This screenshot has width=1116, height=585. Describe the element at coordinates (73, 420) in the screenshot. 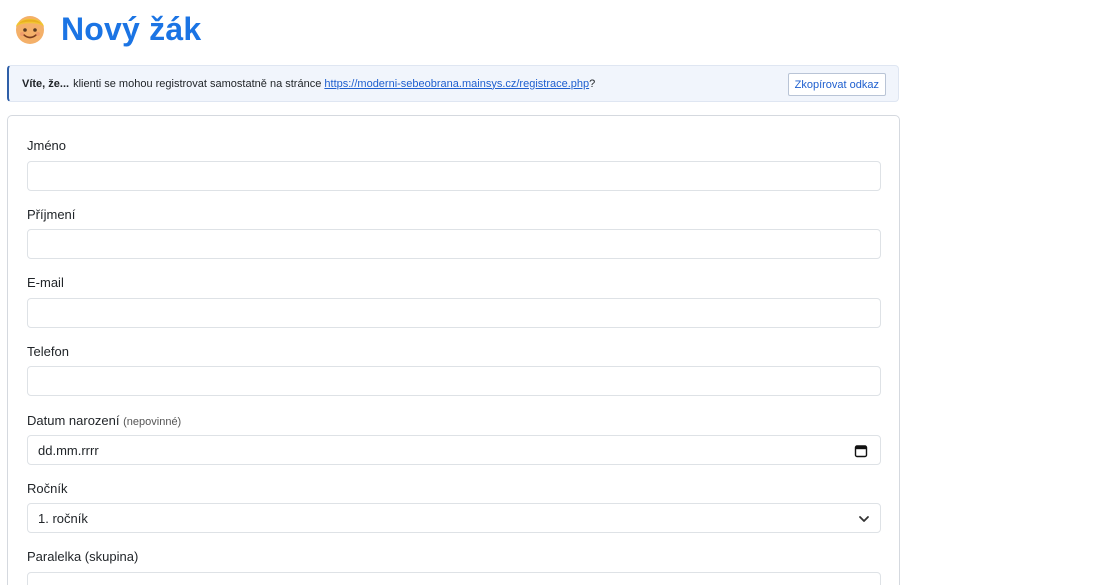

I see `birth-date-label-text: Datum narození` at that location.